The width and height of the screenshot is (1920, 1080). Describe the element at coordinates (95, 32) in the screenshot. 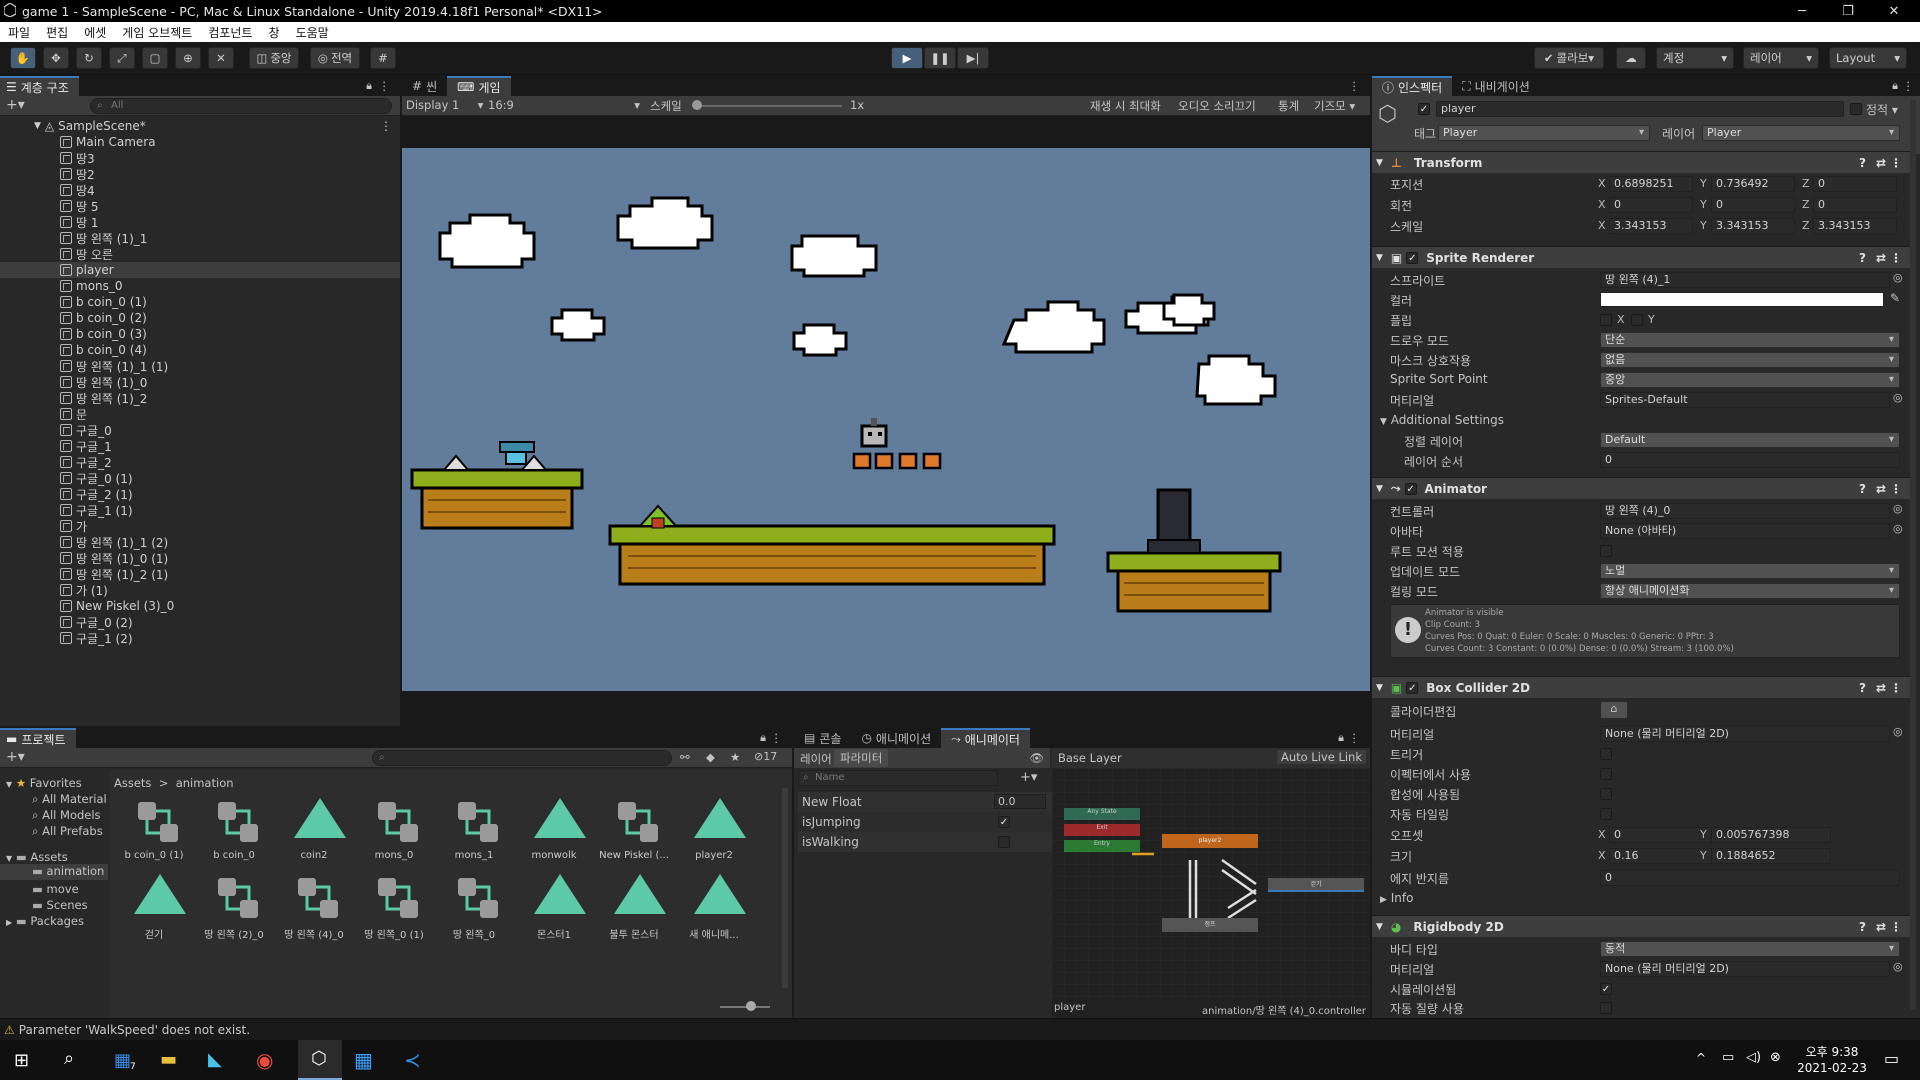

I see `menu-assets: 에셋` at that location.